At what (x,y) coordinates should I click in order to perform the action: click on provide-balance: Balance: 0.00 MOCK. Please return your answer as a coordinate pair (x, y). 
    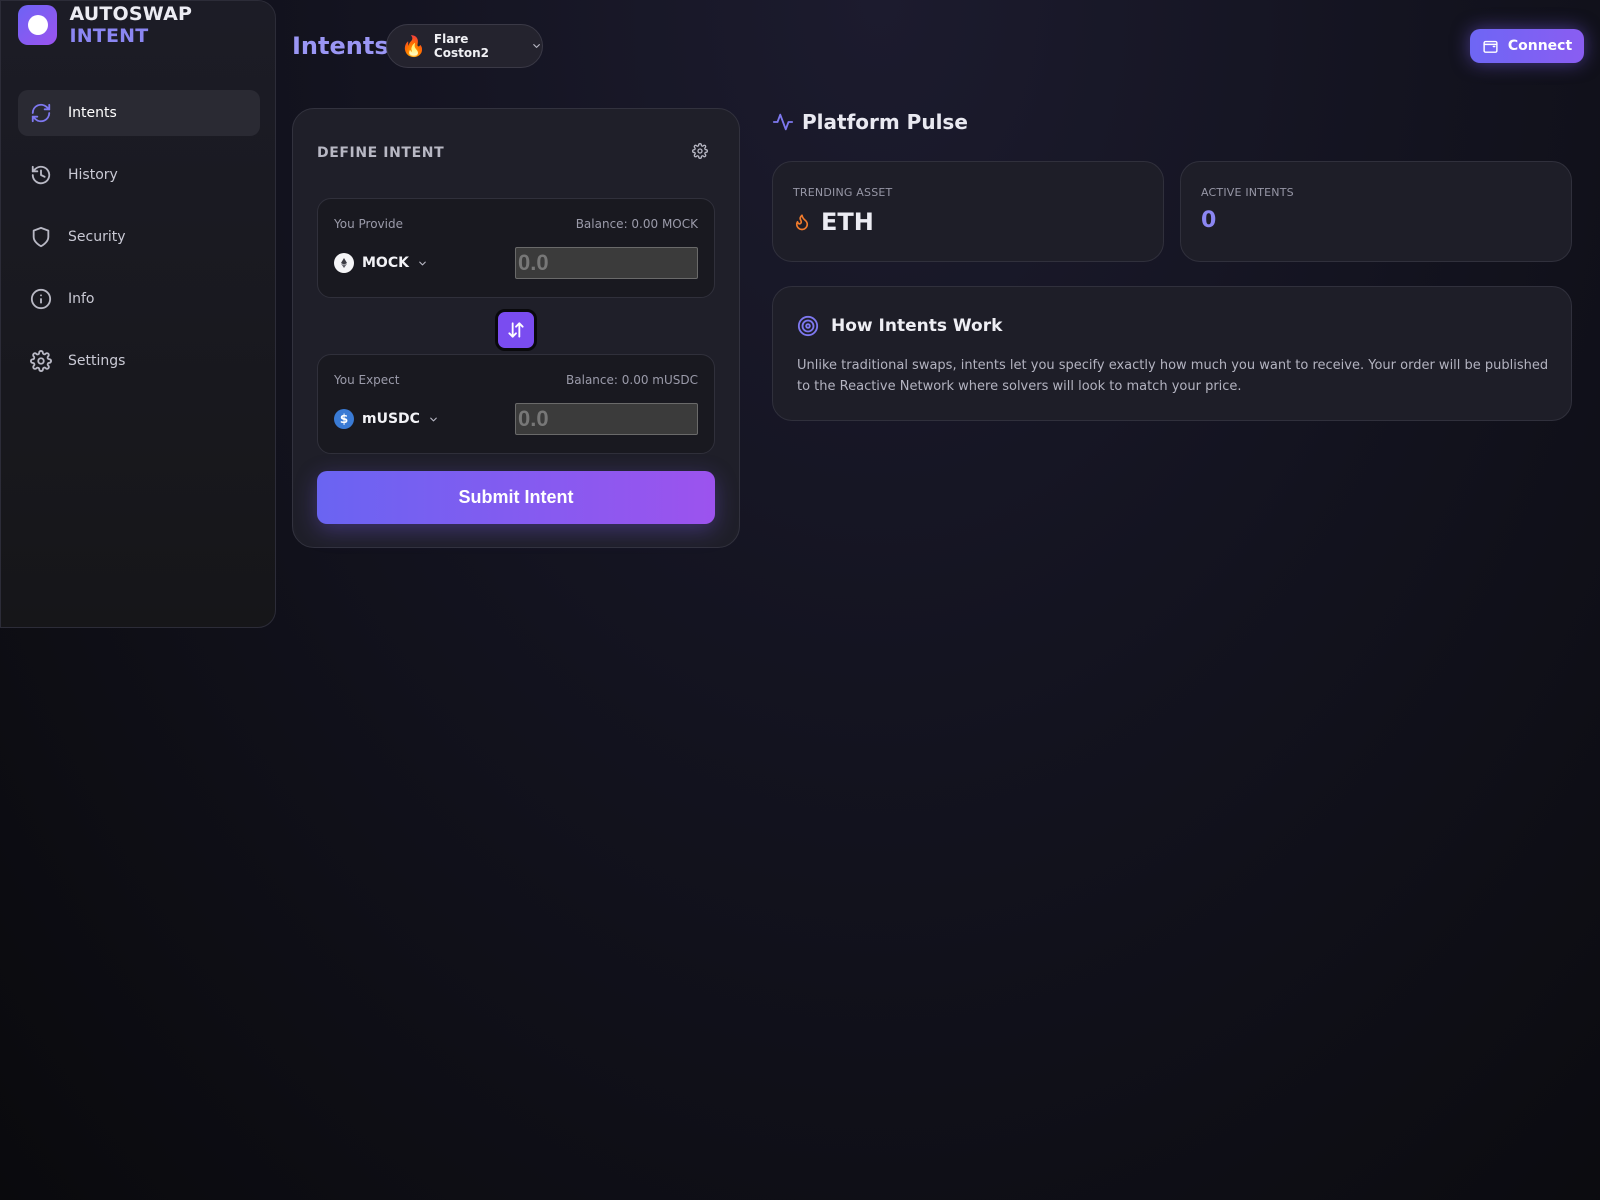
    Looking at the image, I should click on (636, 224).